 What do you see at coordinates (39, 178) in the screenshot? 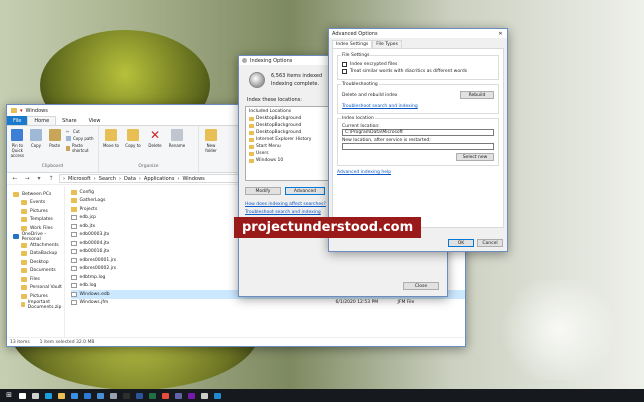
I see `recent-locations-icon: ▾` at bounding box center [39, 178].